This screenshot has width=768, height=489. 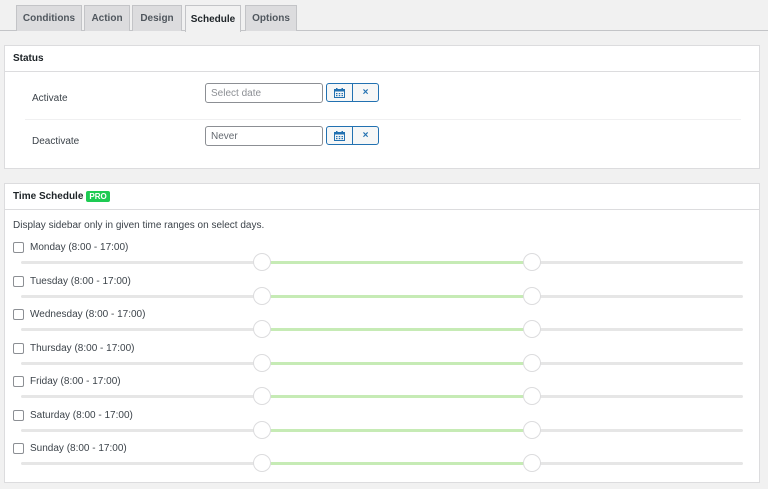 I want to click on day-row: Saturday (8:00 - 17:00), so click(x=383, y=424).